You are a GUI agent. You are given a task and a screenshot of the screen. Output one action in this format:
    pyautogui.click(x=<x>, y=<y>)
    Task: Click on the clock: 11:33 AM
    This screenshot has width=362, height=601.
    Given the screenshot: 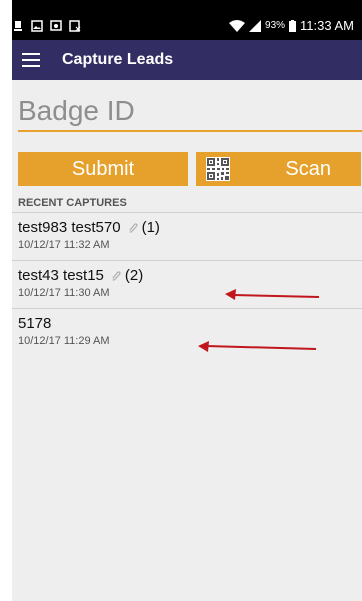 What is the action you would take?
    pyautogui.click(x=327, y=25)
    